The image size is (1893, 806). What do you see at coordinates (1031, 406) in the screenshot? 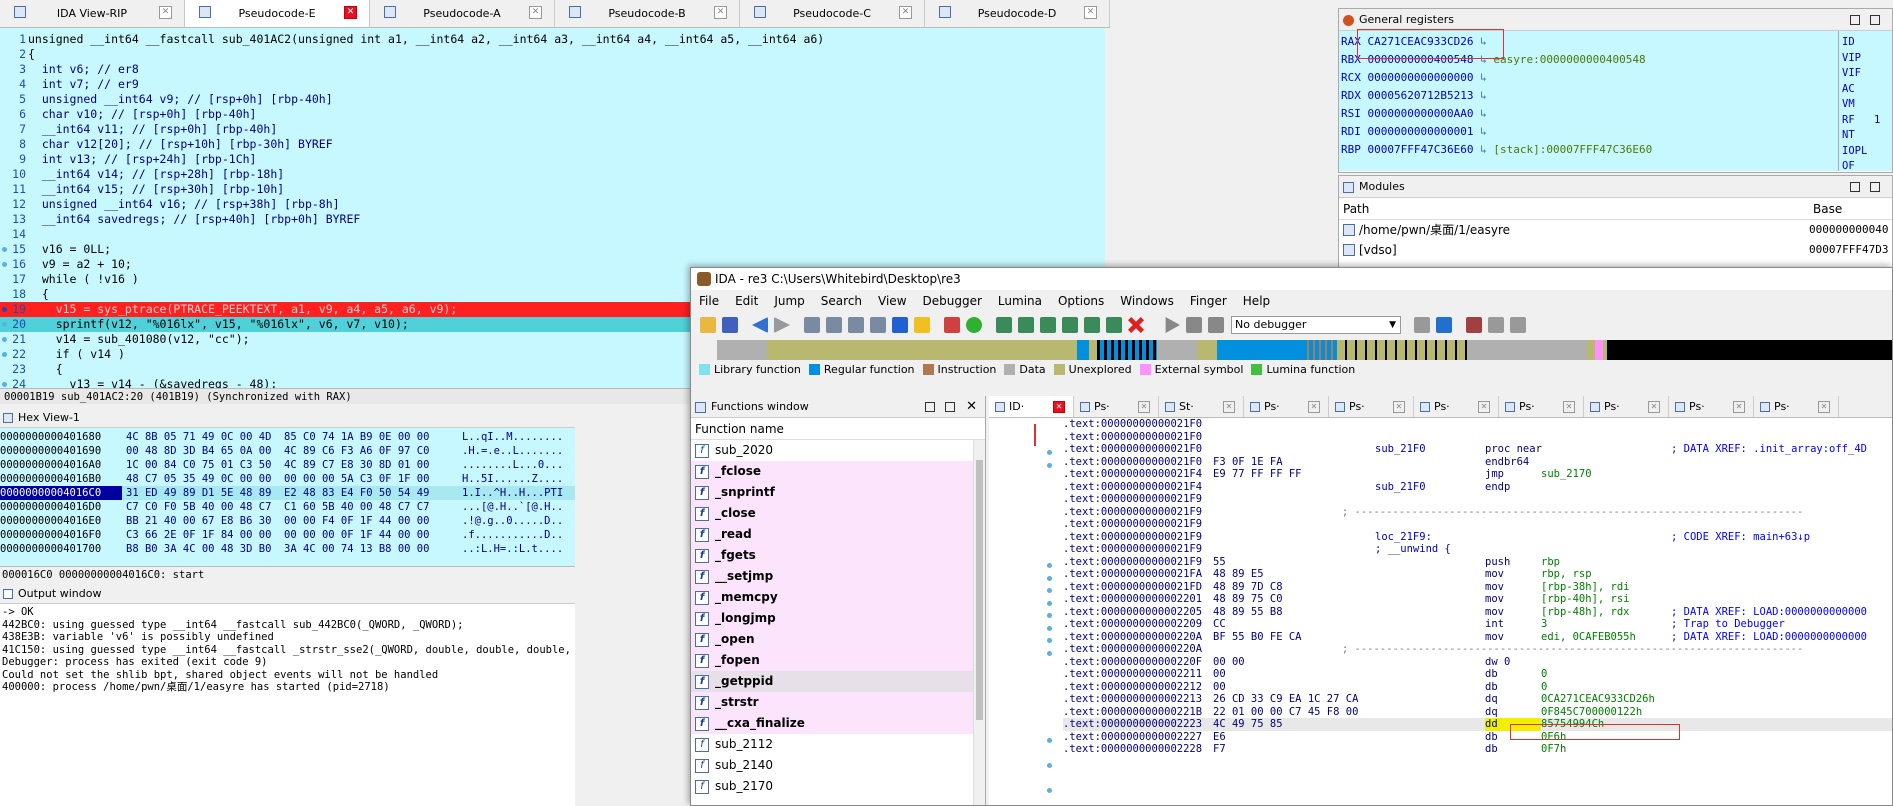
I see `view-tab: ID· ✕` at bounding box center [1031, 406].